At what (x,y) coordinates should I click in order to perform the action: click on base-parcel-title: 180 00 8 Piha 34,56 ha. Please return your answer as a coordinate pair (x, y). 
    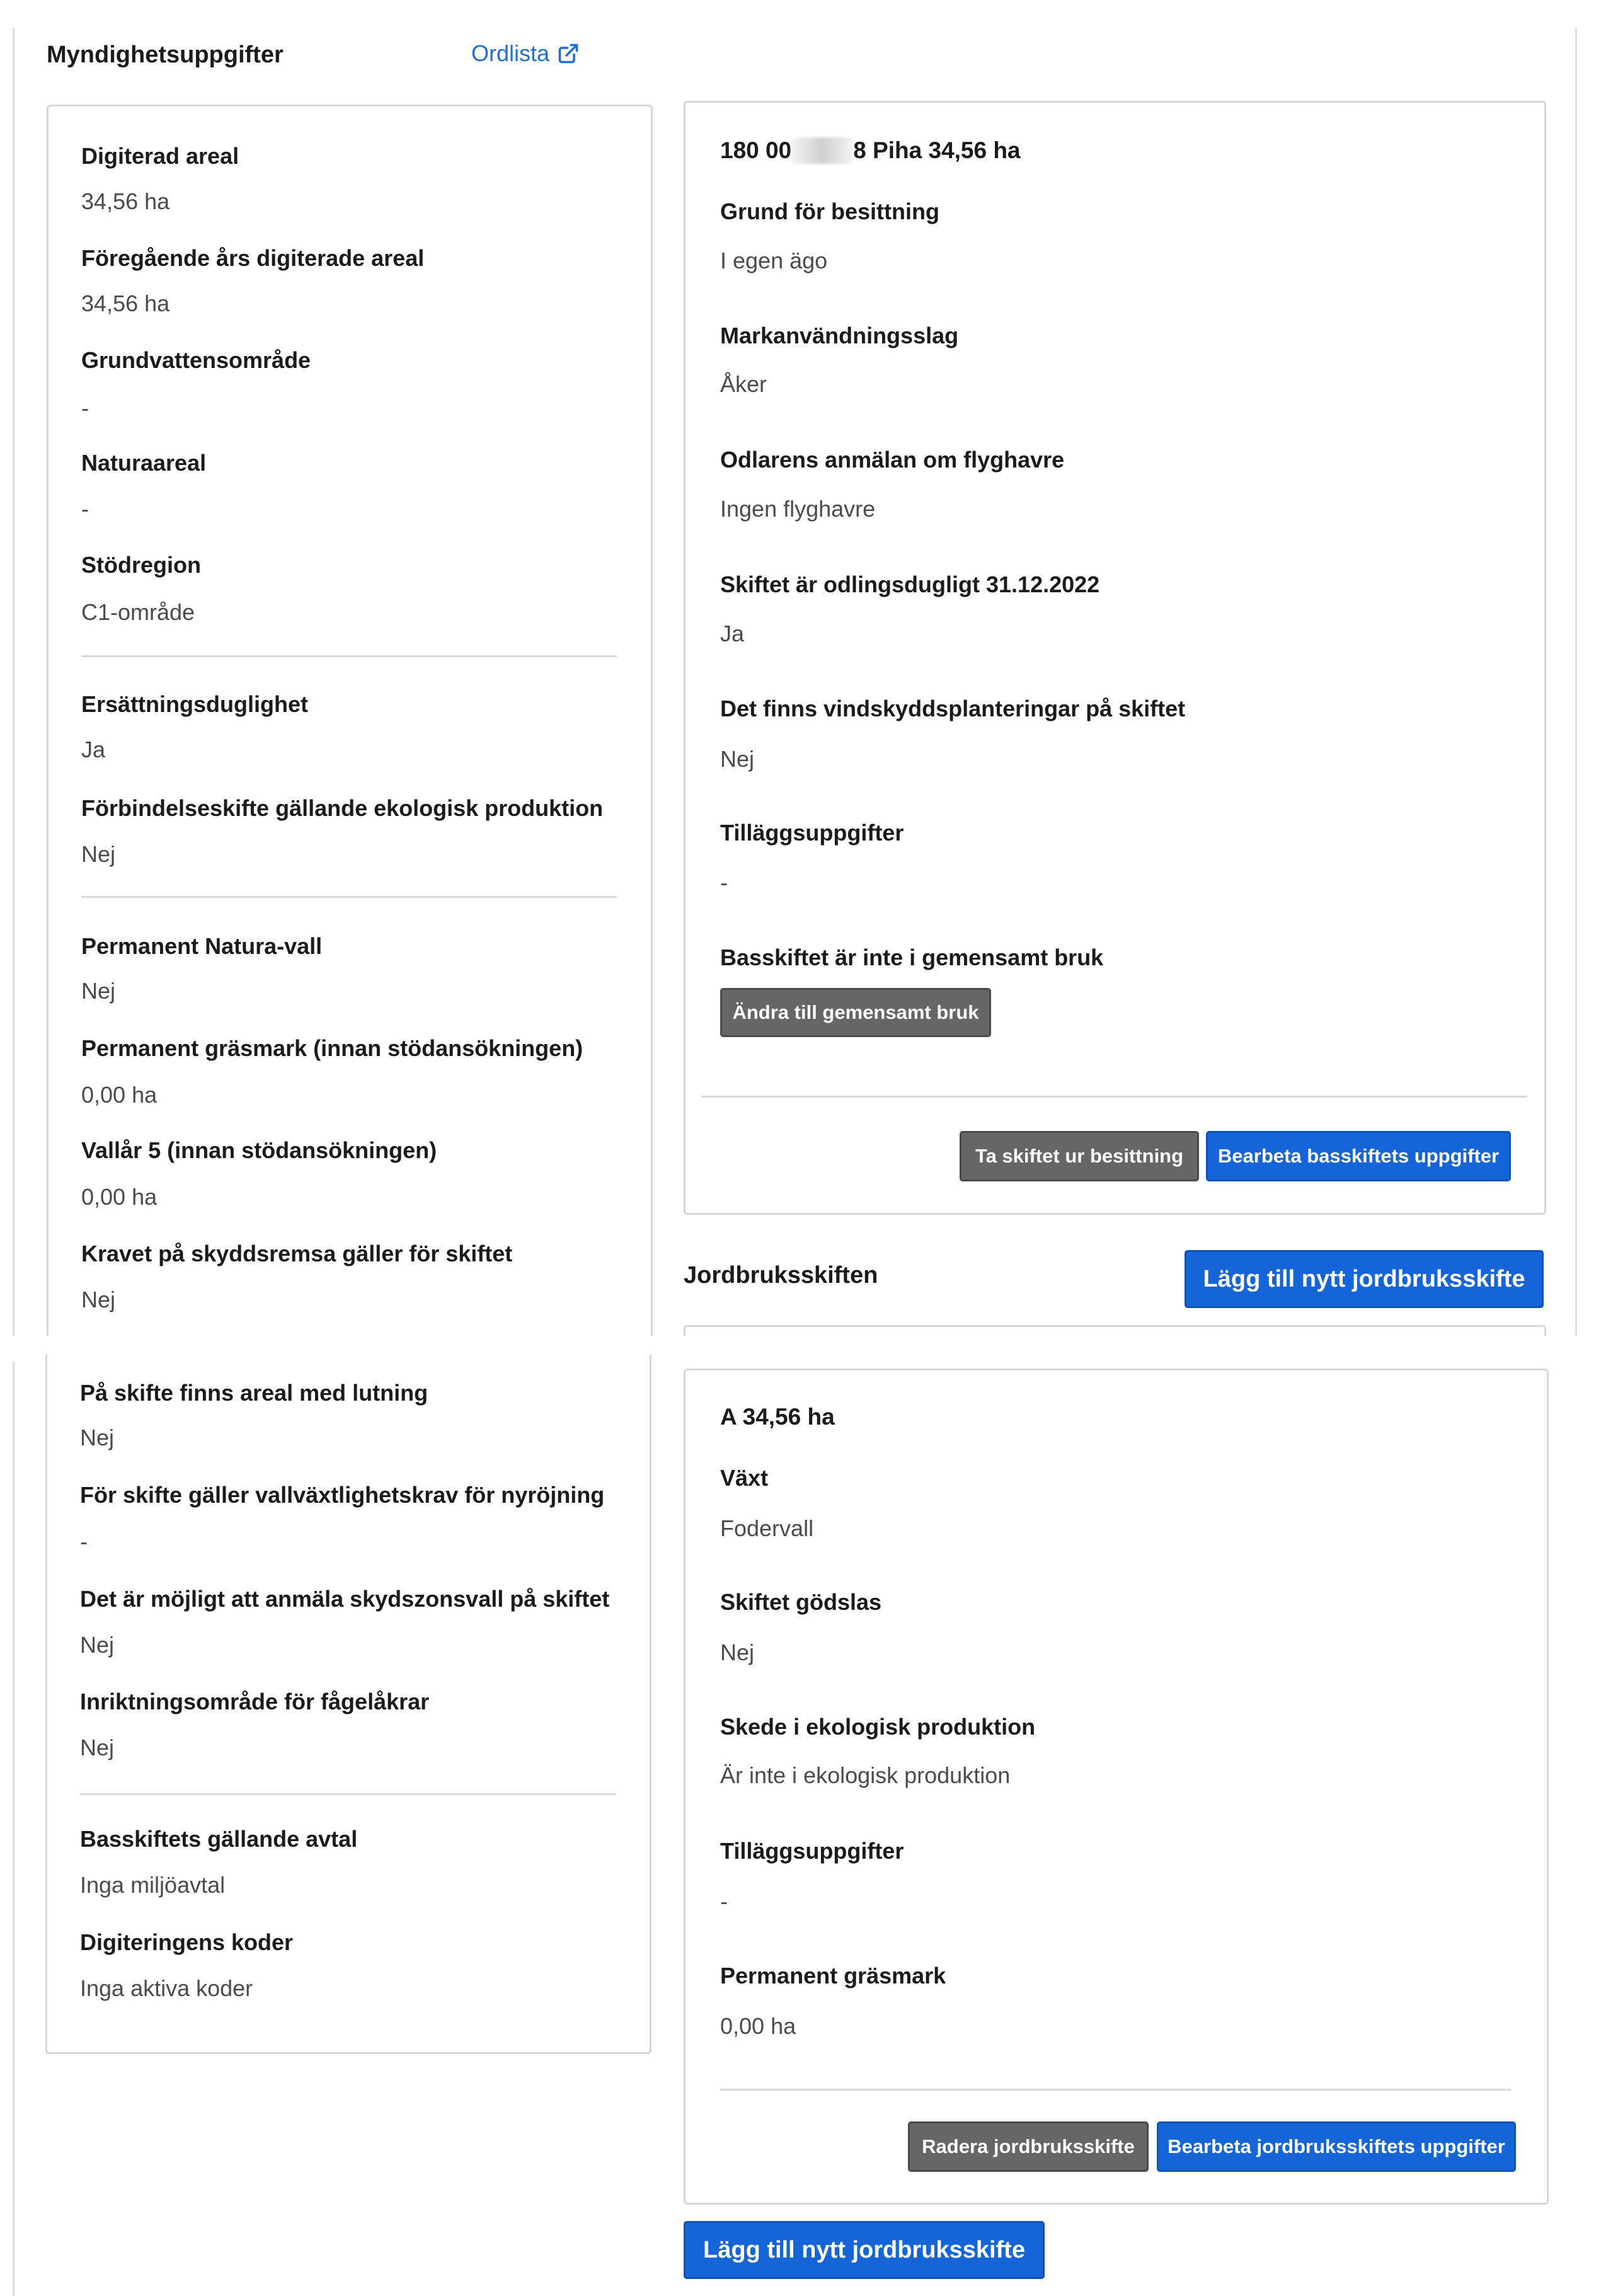
    Looking at the image, I should click on (870, 150).